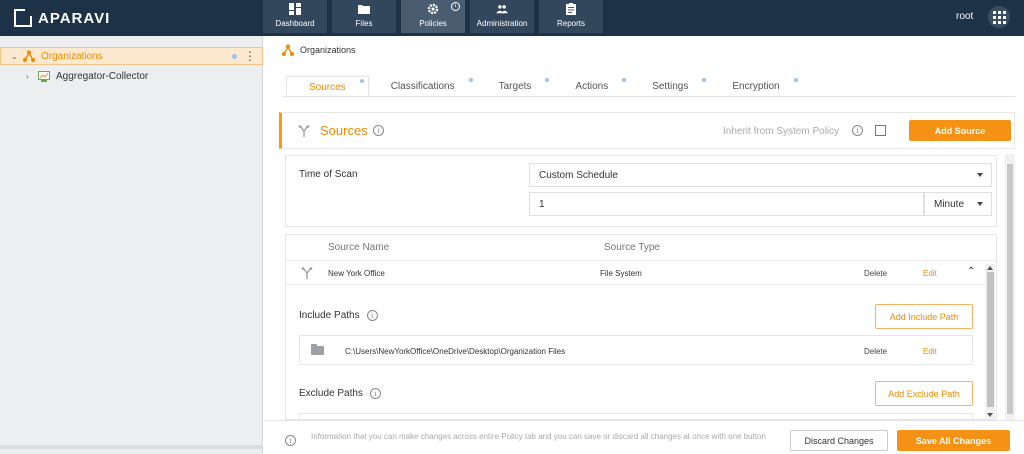 This screenshot has width=1024, height=454. I want to click on nav-policies-label: Policies, so click(433, 23).